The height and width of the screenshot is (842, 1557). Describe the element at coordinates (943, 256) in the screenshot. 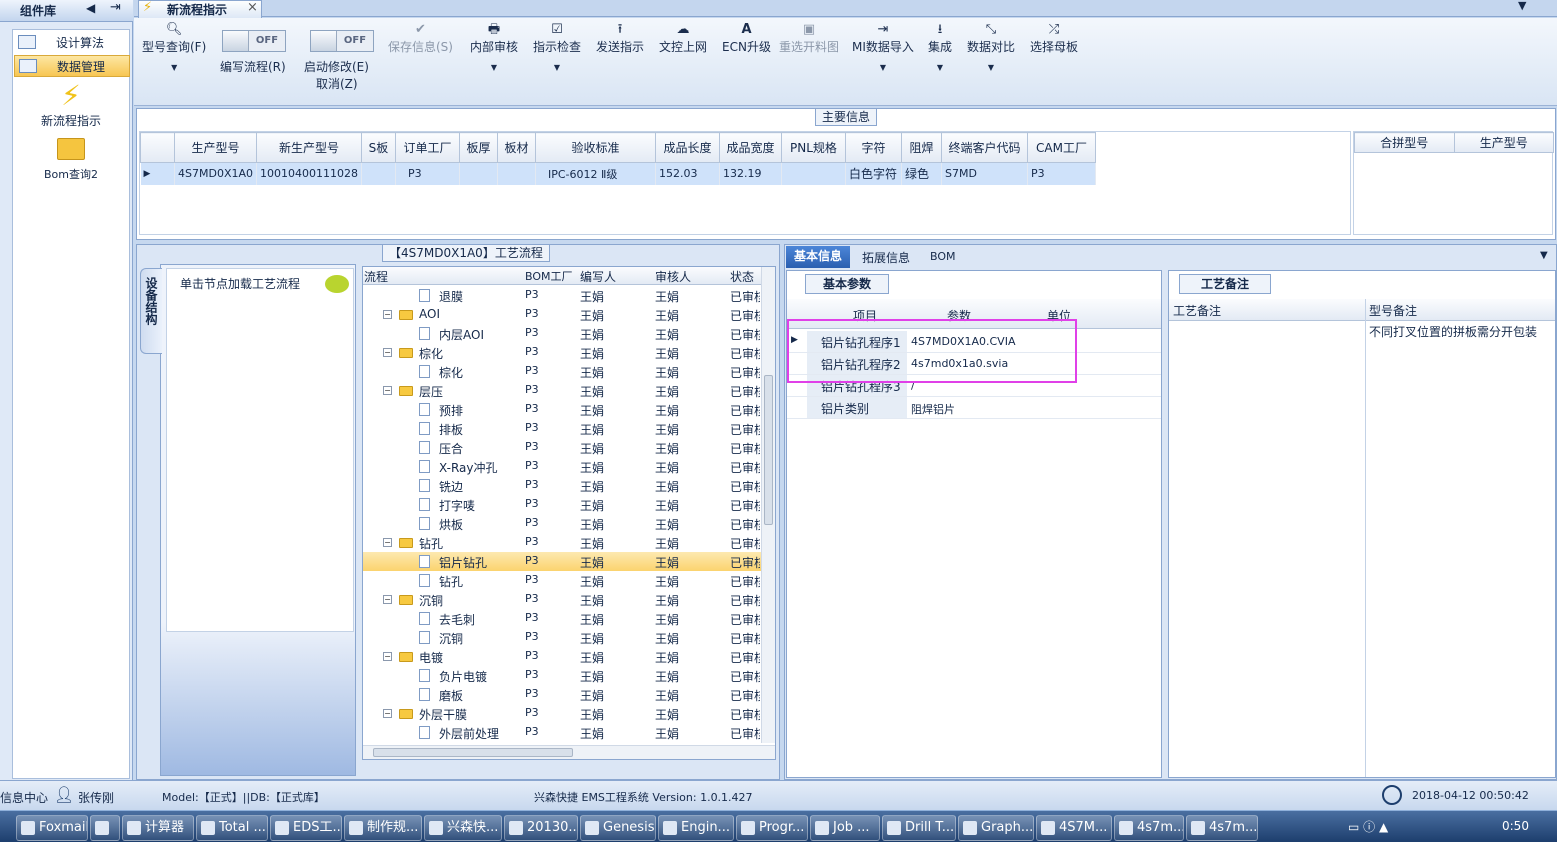

I see `tab-bom: BOM` at that location.